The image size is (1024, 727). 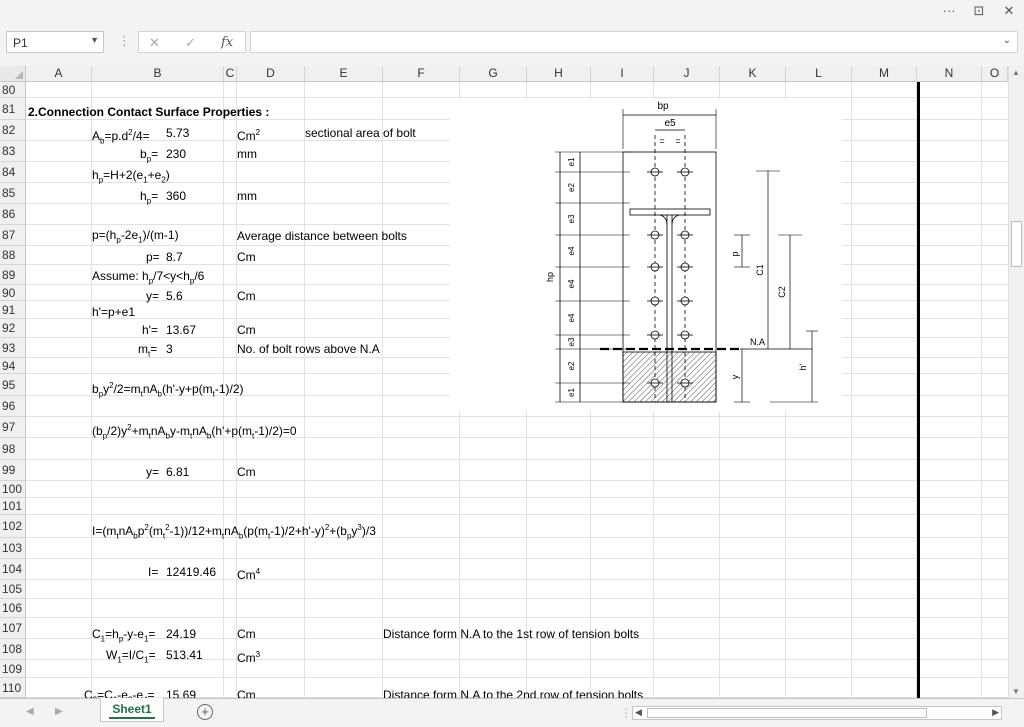 I want to click on row-header-103: 103, so click(x=12, y=548).